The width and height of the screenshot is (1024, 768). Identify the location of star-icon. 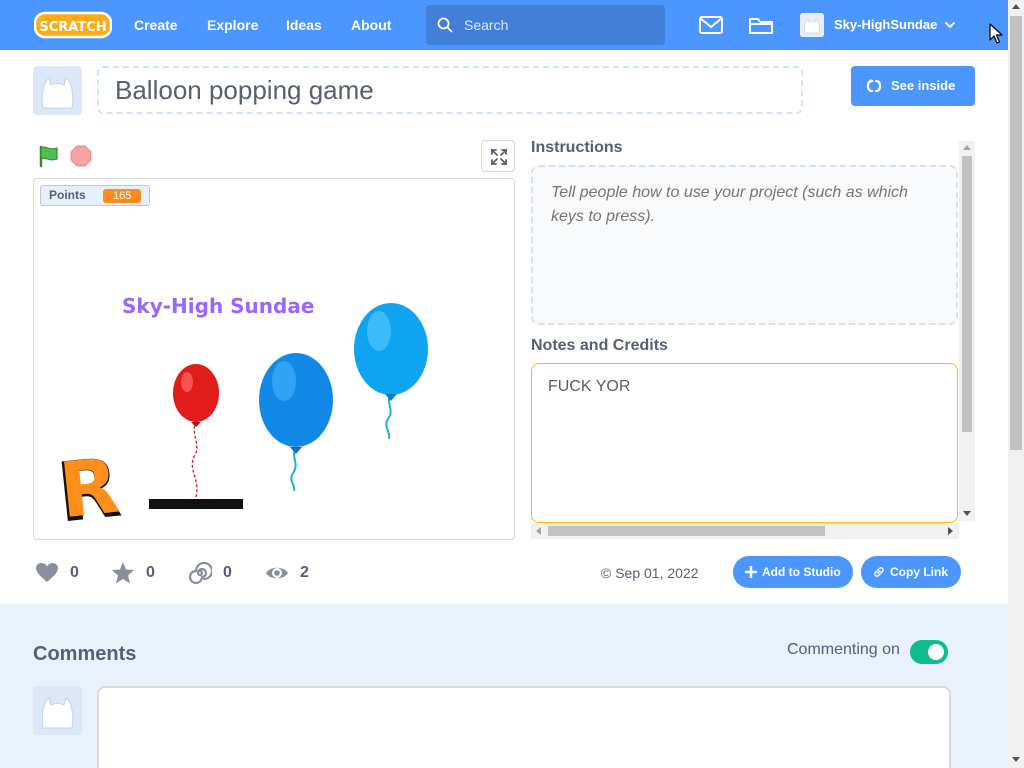
(123, 573).